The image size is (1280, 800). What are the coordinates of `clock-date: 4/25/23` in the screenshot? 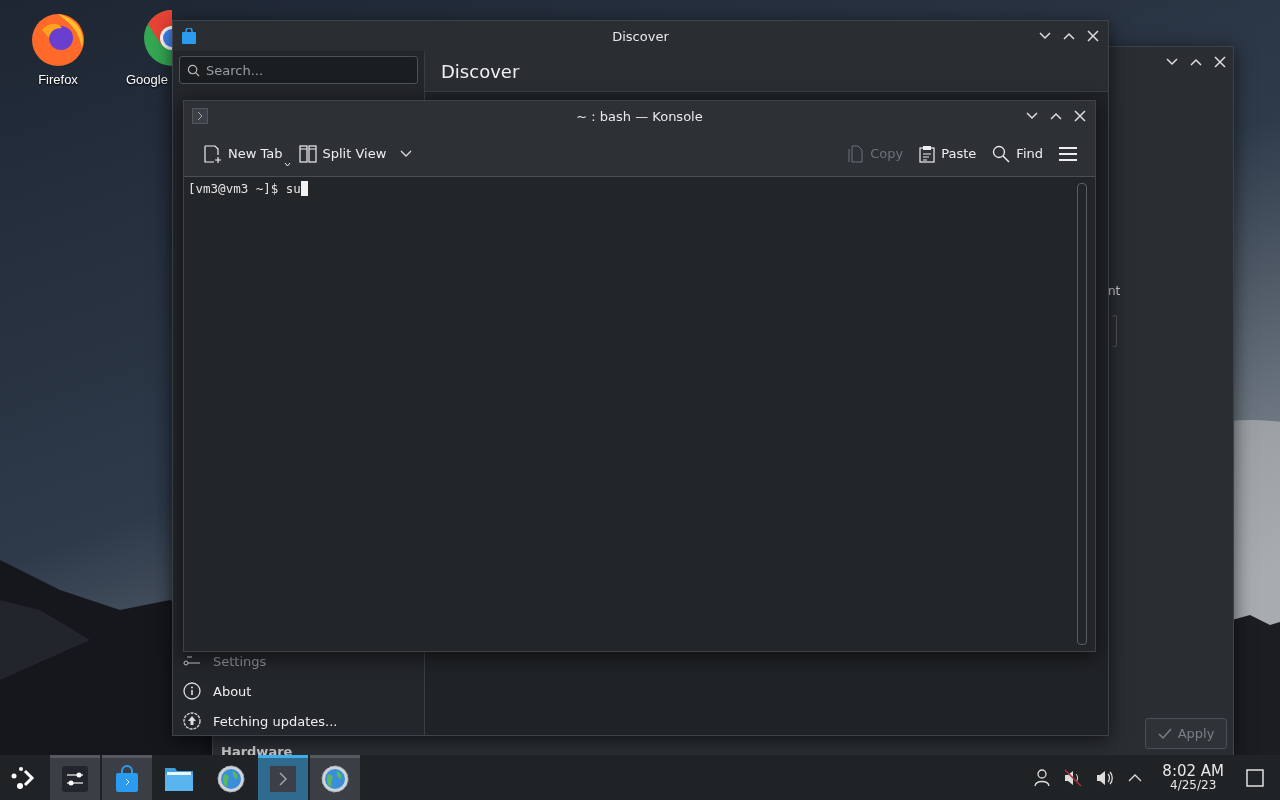 It's located at (1193, 786).